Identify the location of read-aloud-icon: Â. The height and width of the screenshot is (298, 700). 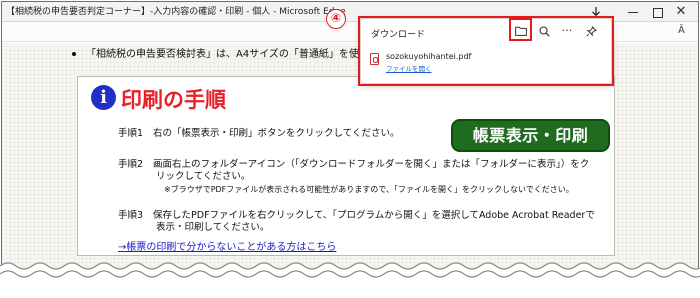
(681, 30).